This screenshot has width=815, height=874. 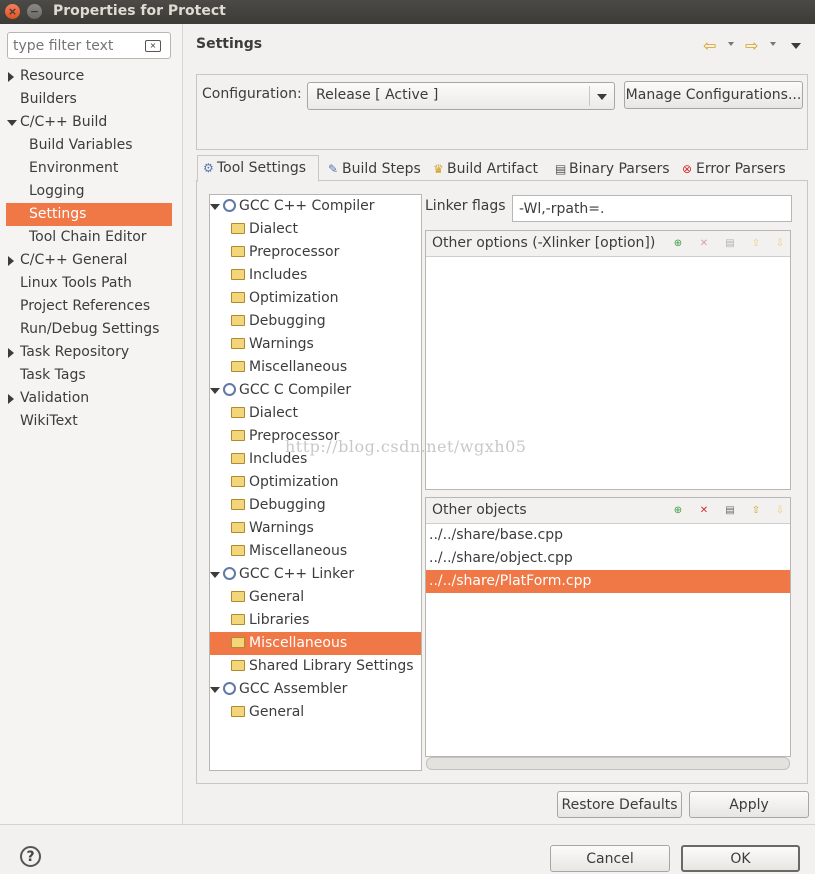 I want to click on list-item: ../../share/object.cpp, so click(x=608, y=558).